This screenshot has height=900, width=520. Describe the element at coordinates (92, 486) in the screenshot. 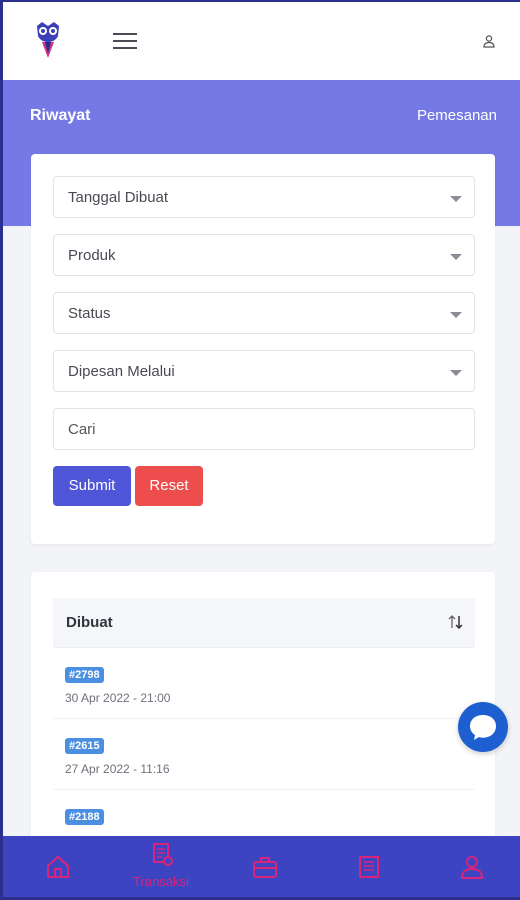

I see `submit-button: Submit` at that location.